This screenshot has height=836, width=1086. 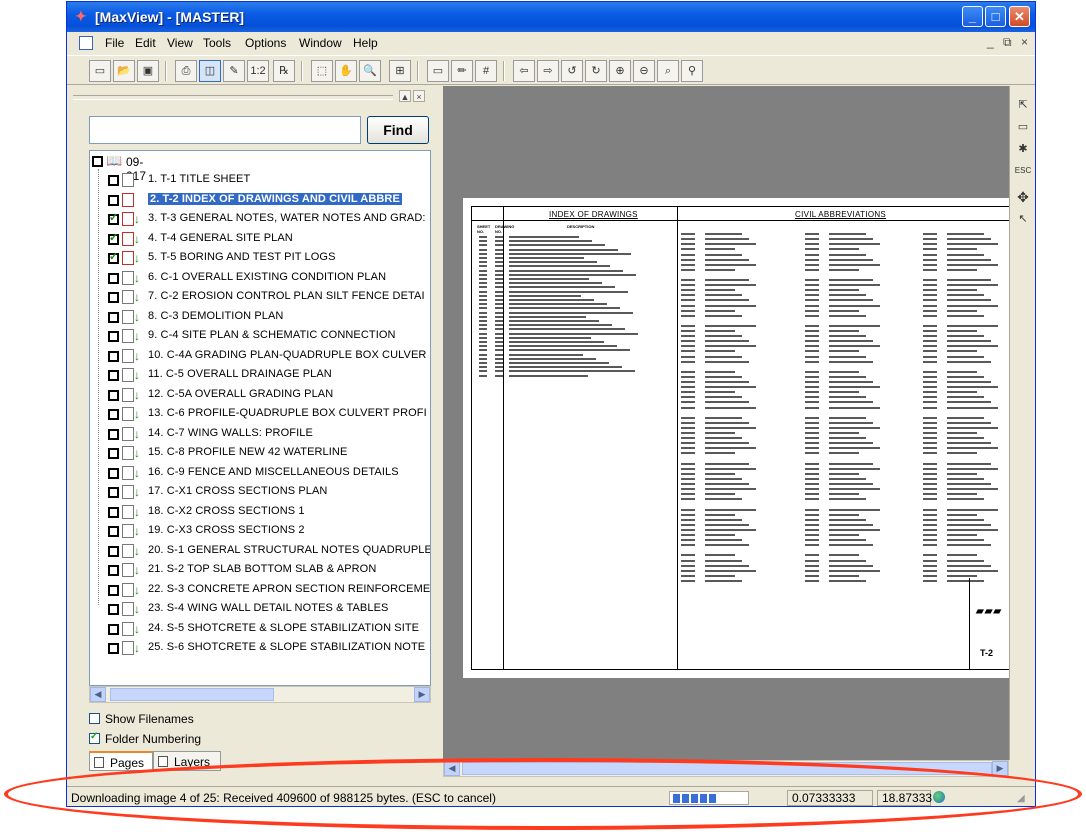 What do you see at coordinates (260, 513) in the screenshot?
I see `tree-item: ↓ 18. C-X2 CROSS SECTIONS 1` at bounding box center [260, 513].